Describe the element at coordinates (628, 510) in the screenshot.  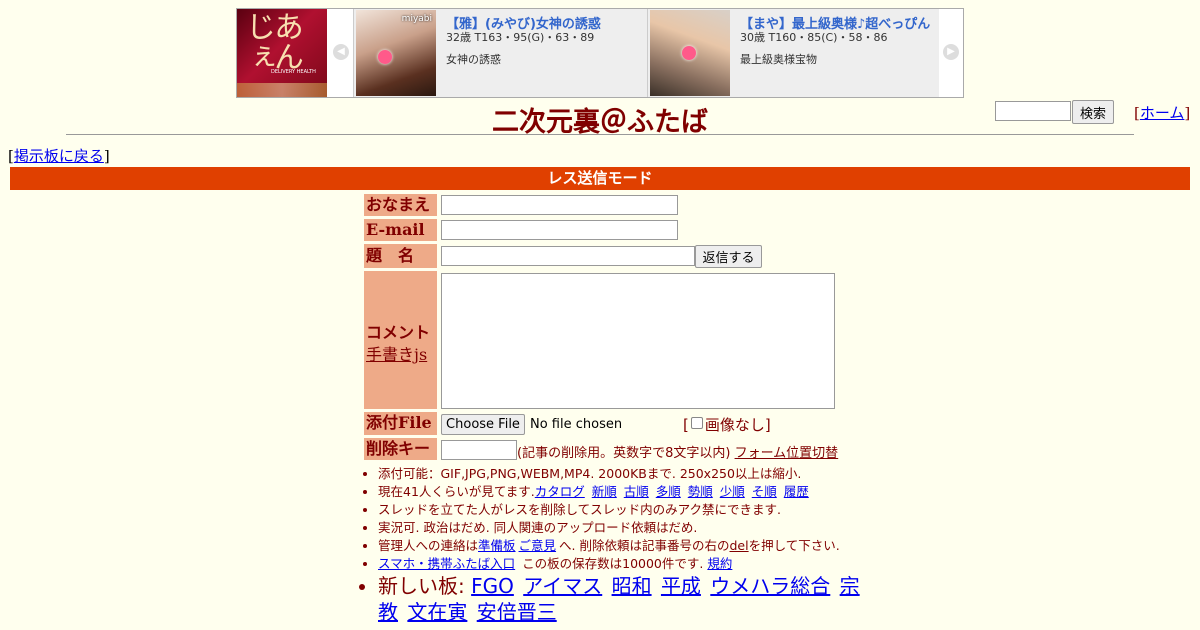
I see `note-thread-ban: スレッドを立てた人がレスを削除してスレッド内のみアク禁にできます.` at that location.